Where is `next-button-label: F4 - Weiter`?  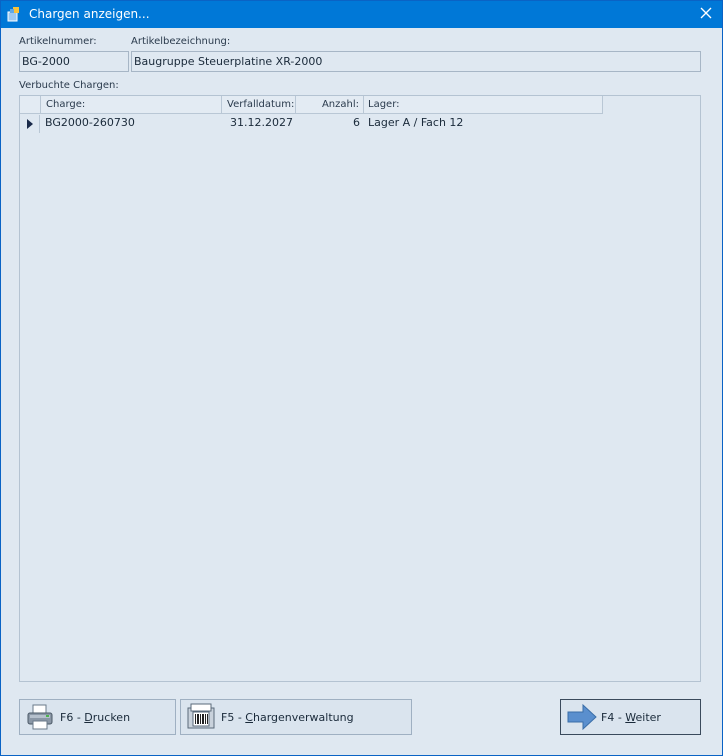 next-button-label: F4 - Weiter is located at coordinates (631, 717).